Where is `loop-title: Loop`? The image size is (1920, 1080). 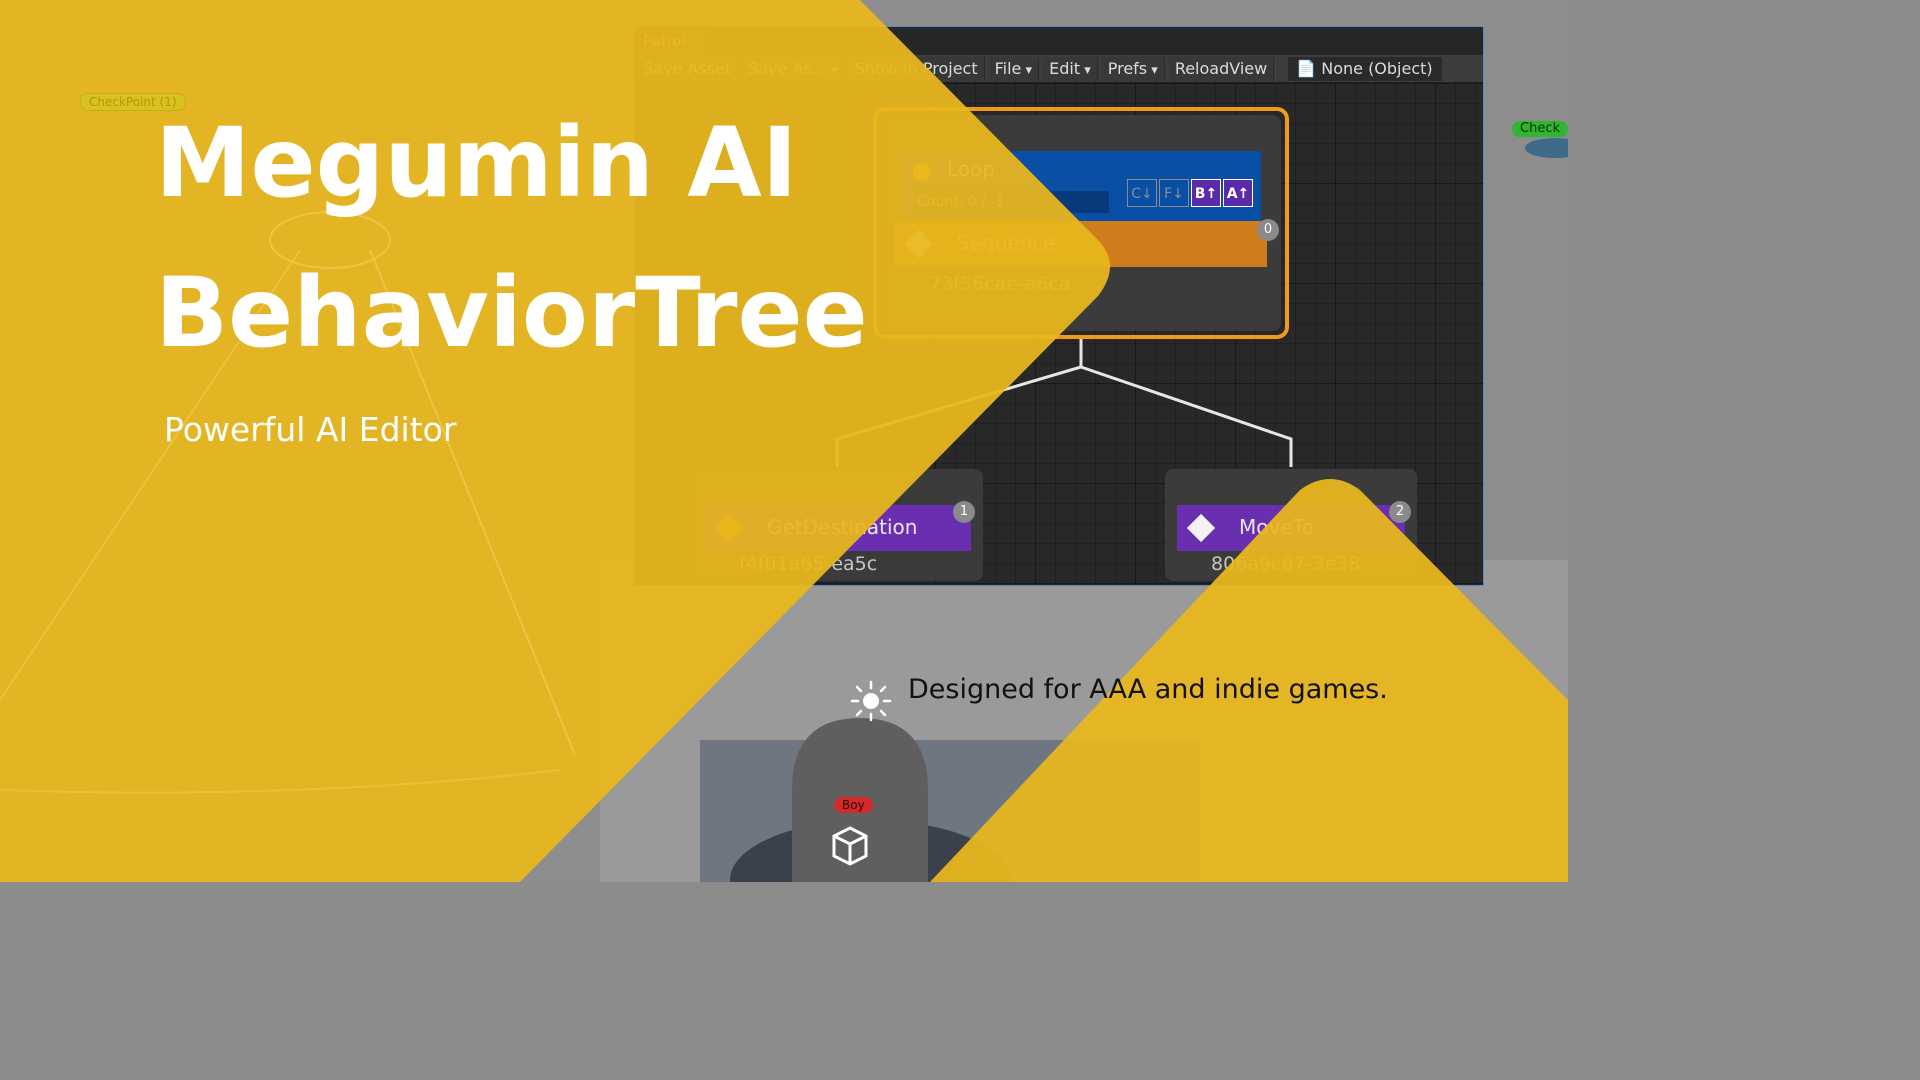 loop-title: Loop is located at coordinates (971, 169).